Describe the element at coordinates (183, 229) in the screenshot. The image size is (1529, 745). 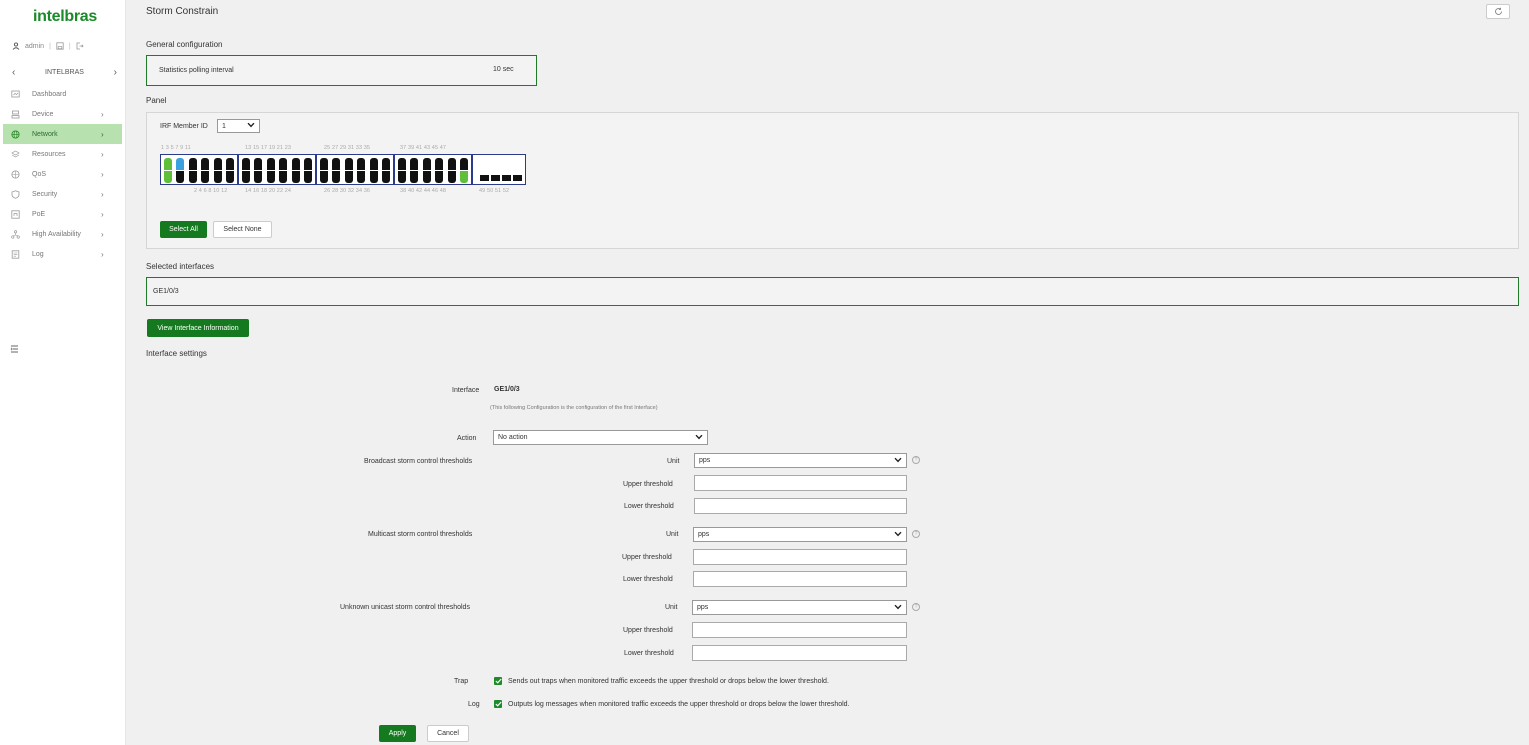
I see `select-all-button: Select All` at that location.